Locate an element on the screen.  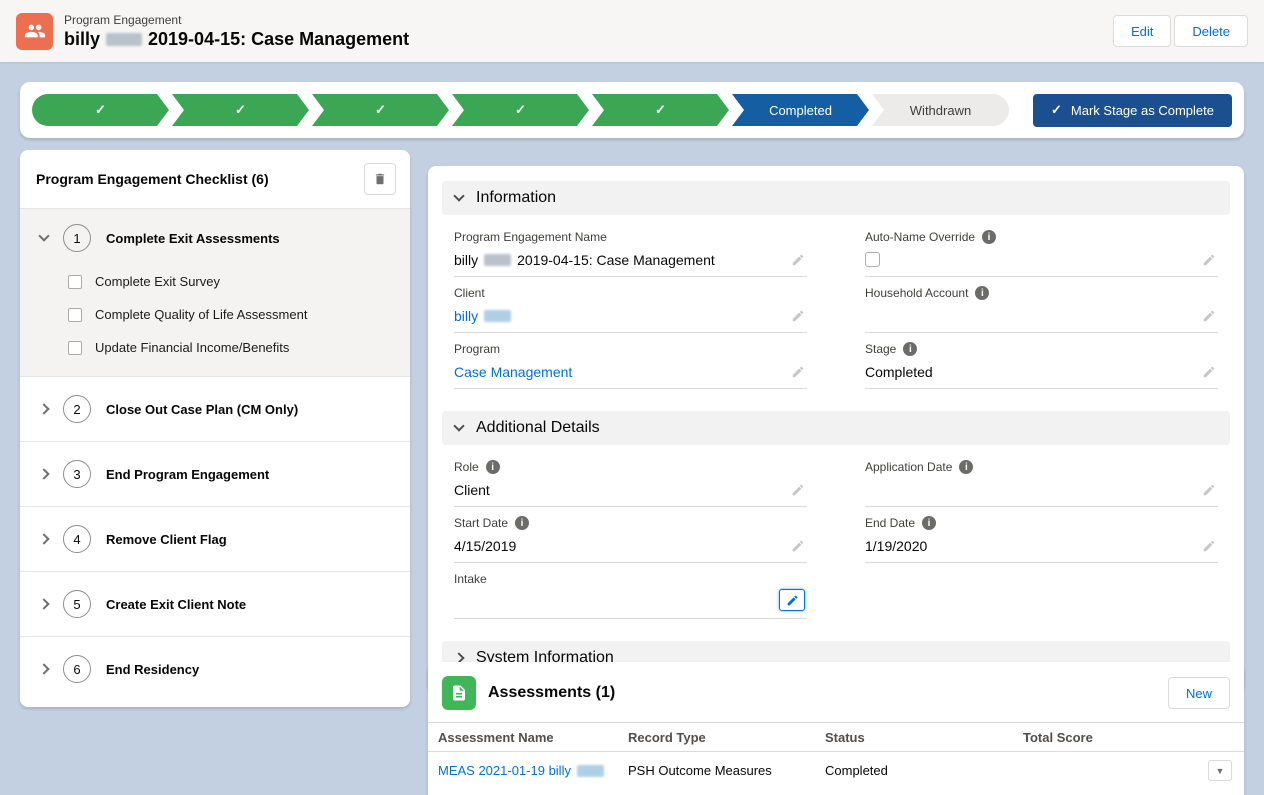
checklist-item-6: 6 End Residency is located at coordinates (215, 668).